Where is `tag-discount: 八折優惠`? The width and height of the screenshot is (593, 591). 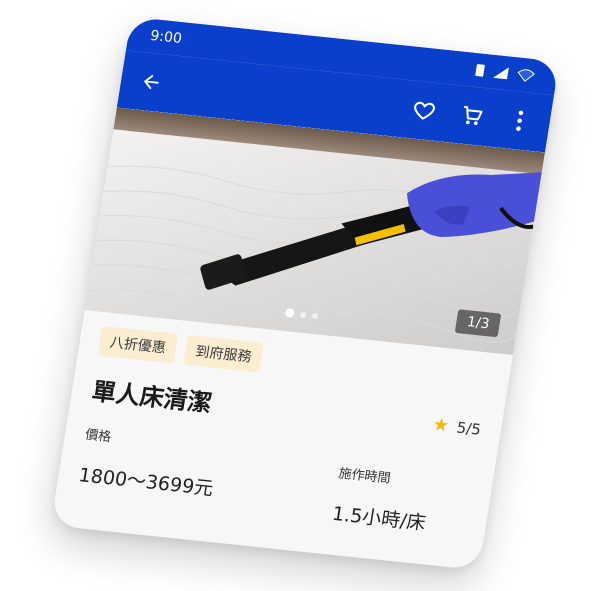 tag-discount: 八折優惠 is located at coordinates (138, 344).